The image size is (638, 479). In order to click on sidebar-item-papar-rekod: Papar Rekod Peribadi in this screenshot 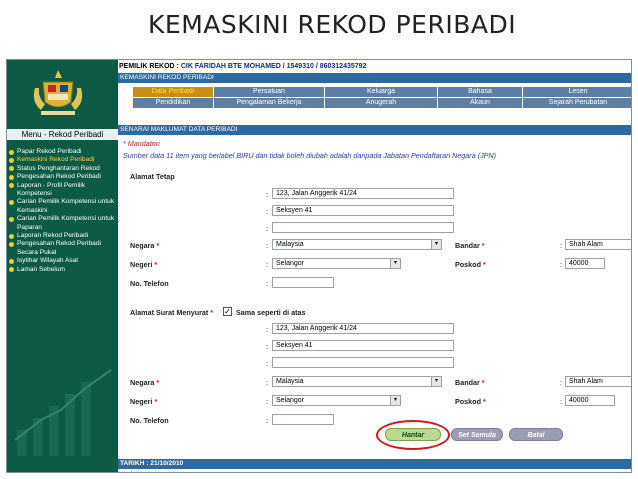, I will do `click(63, 152)`.